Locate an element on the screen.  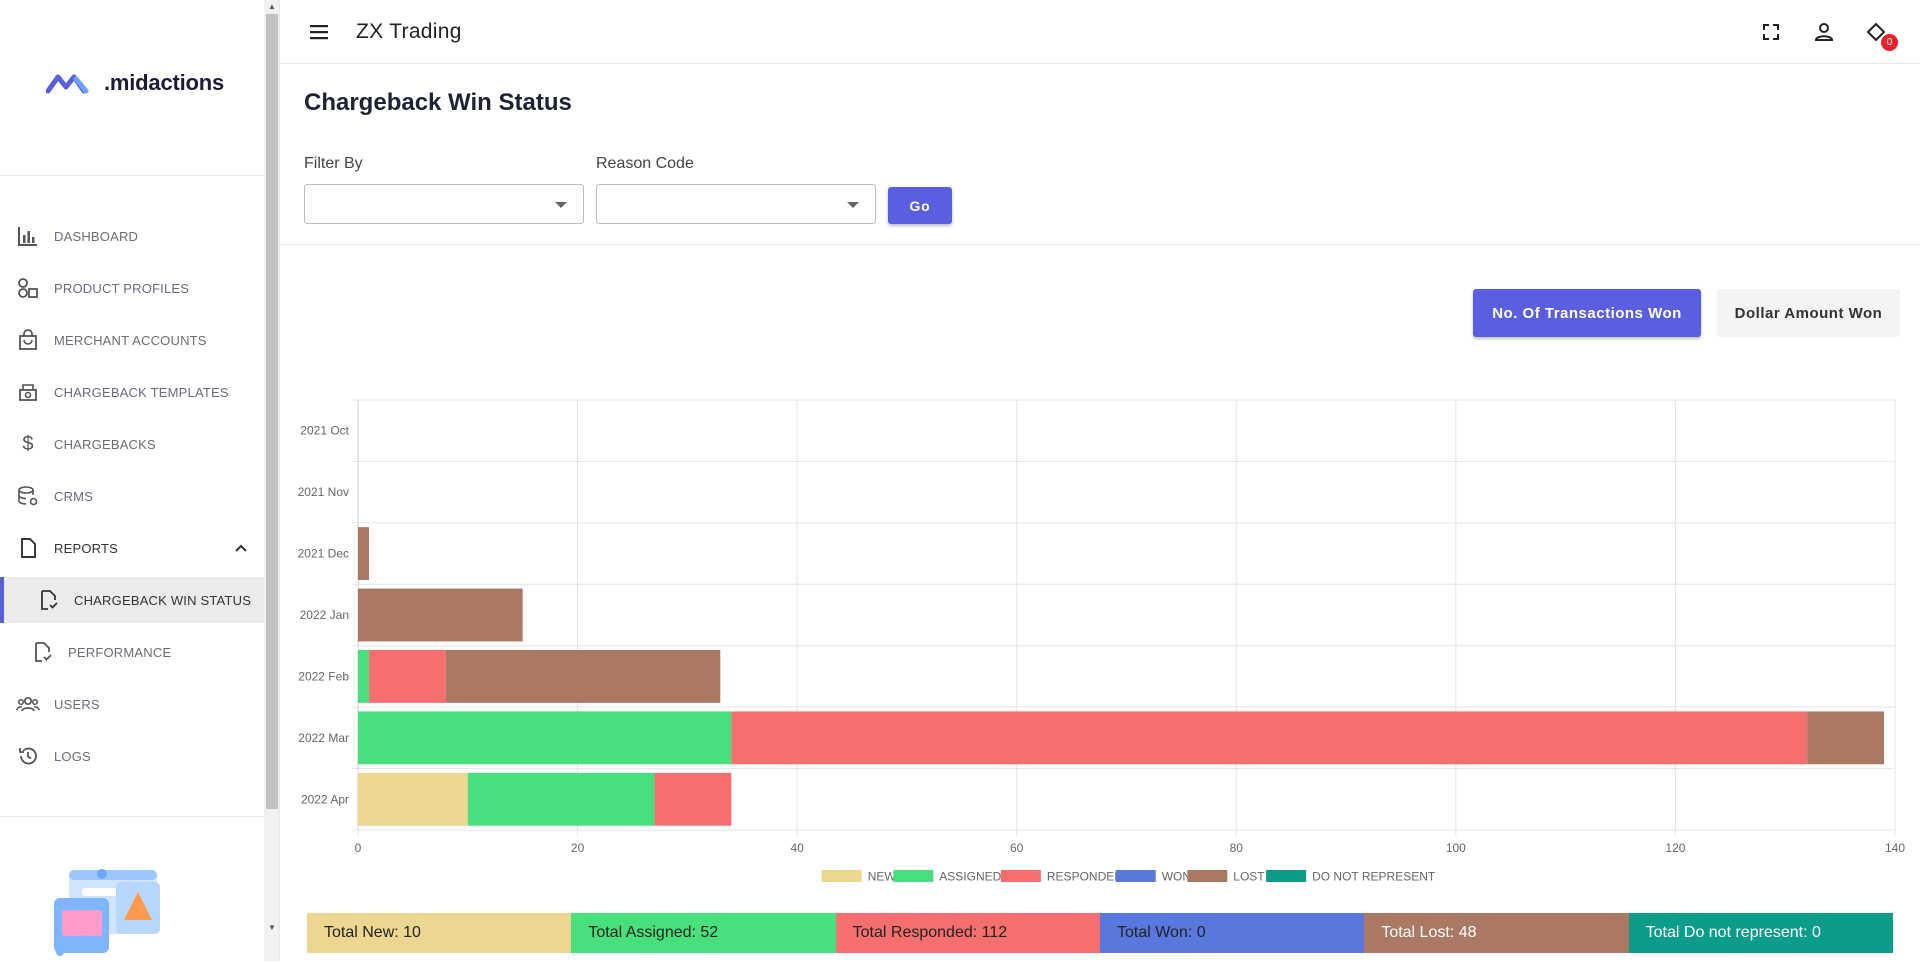
logo-mark-icon is located at coordinates (67, 84).